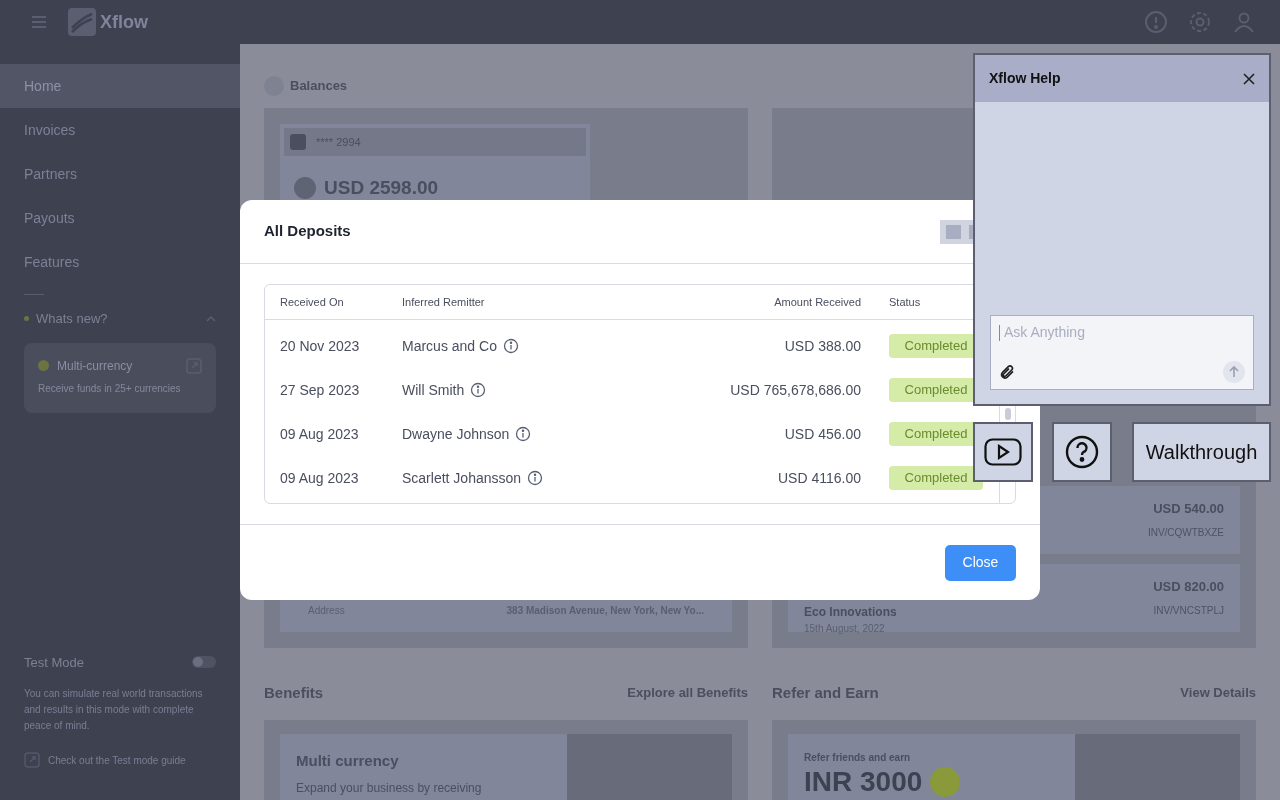 The height and width of the screenshot is (800, 1280). What do you see at coordinates (795, 390) in the screenshot?
I see `table-cell-text: USD 765,678,686.00` at bounding box center [795, 390].